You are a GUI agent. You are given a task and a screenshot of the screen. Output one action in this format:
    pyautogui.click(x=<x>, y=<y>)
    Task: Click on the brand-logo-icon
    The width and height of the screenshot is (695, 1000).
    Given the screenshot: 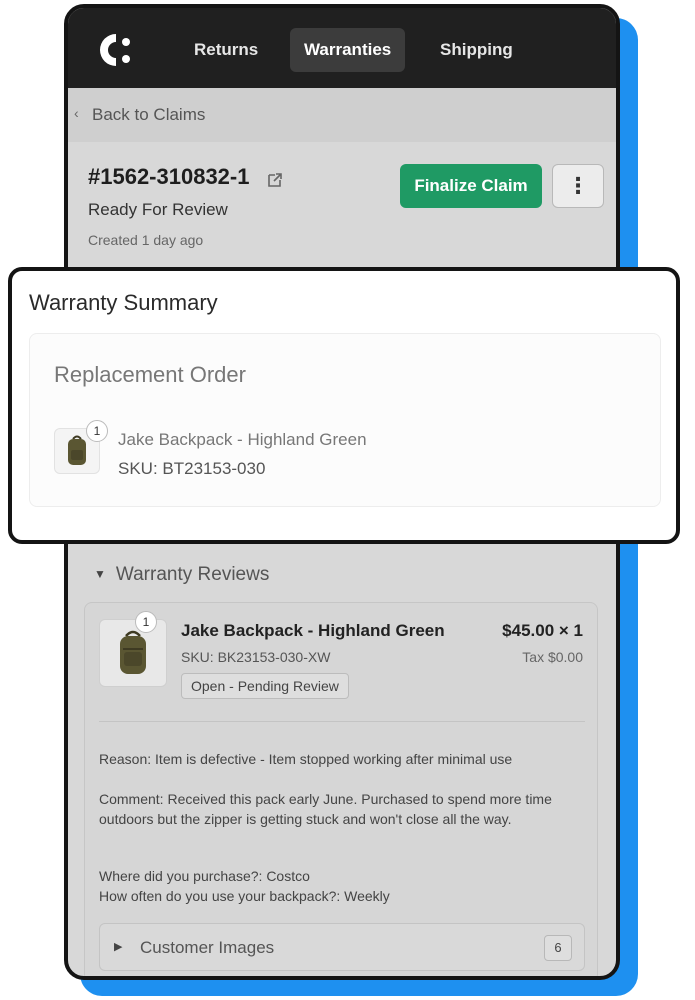 What is the action you would take?
    pyautogui.click(x=115, y=50)
    